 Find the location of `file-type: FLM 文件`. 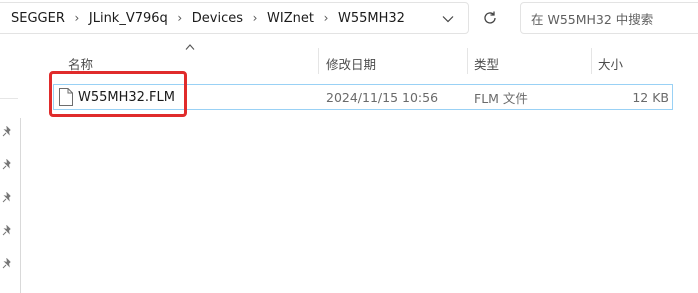

file-type: FLM 文件 is located at coordinates (501, 98).